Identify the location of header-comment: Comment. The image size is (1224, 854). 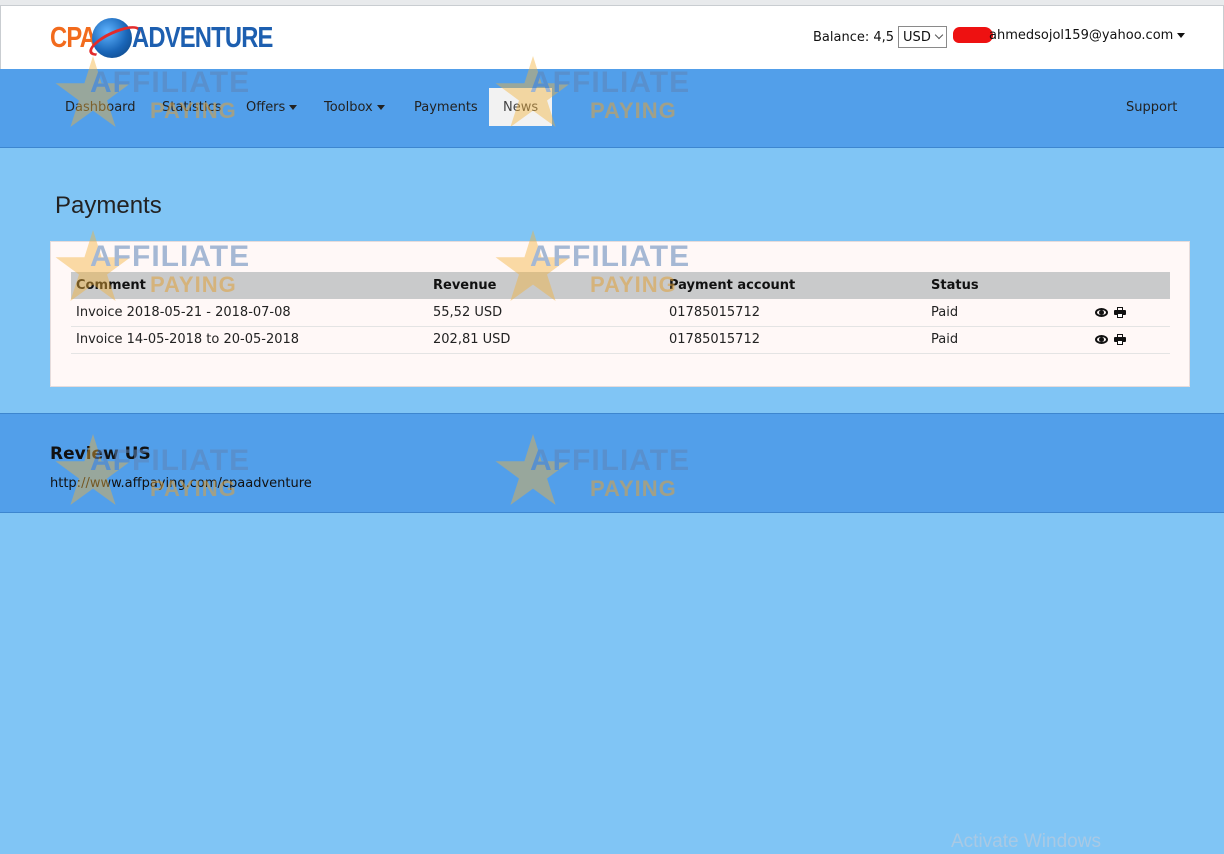
(249, 285).